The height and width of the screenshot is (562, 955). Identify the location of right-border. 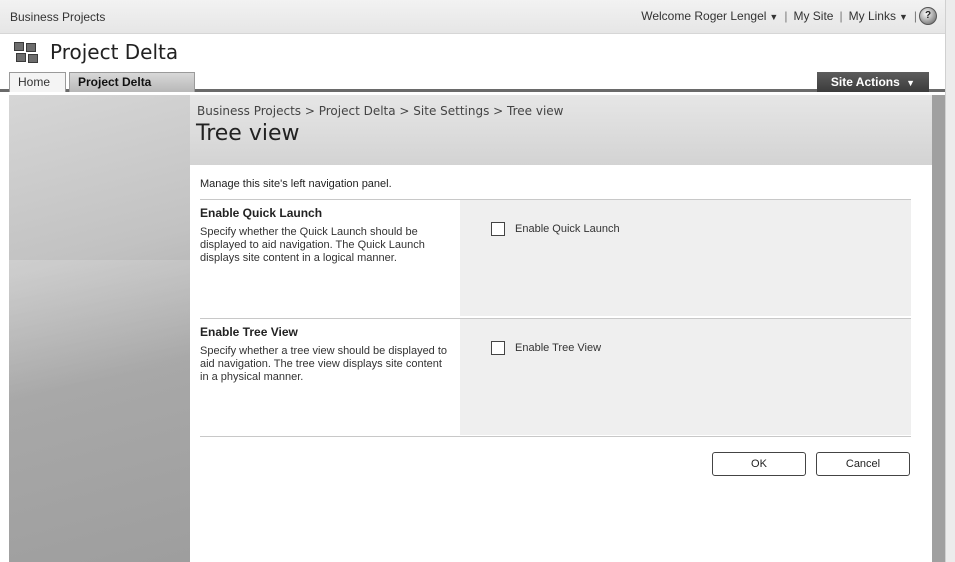
(938, 328).